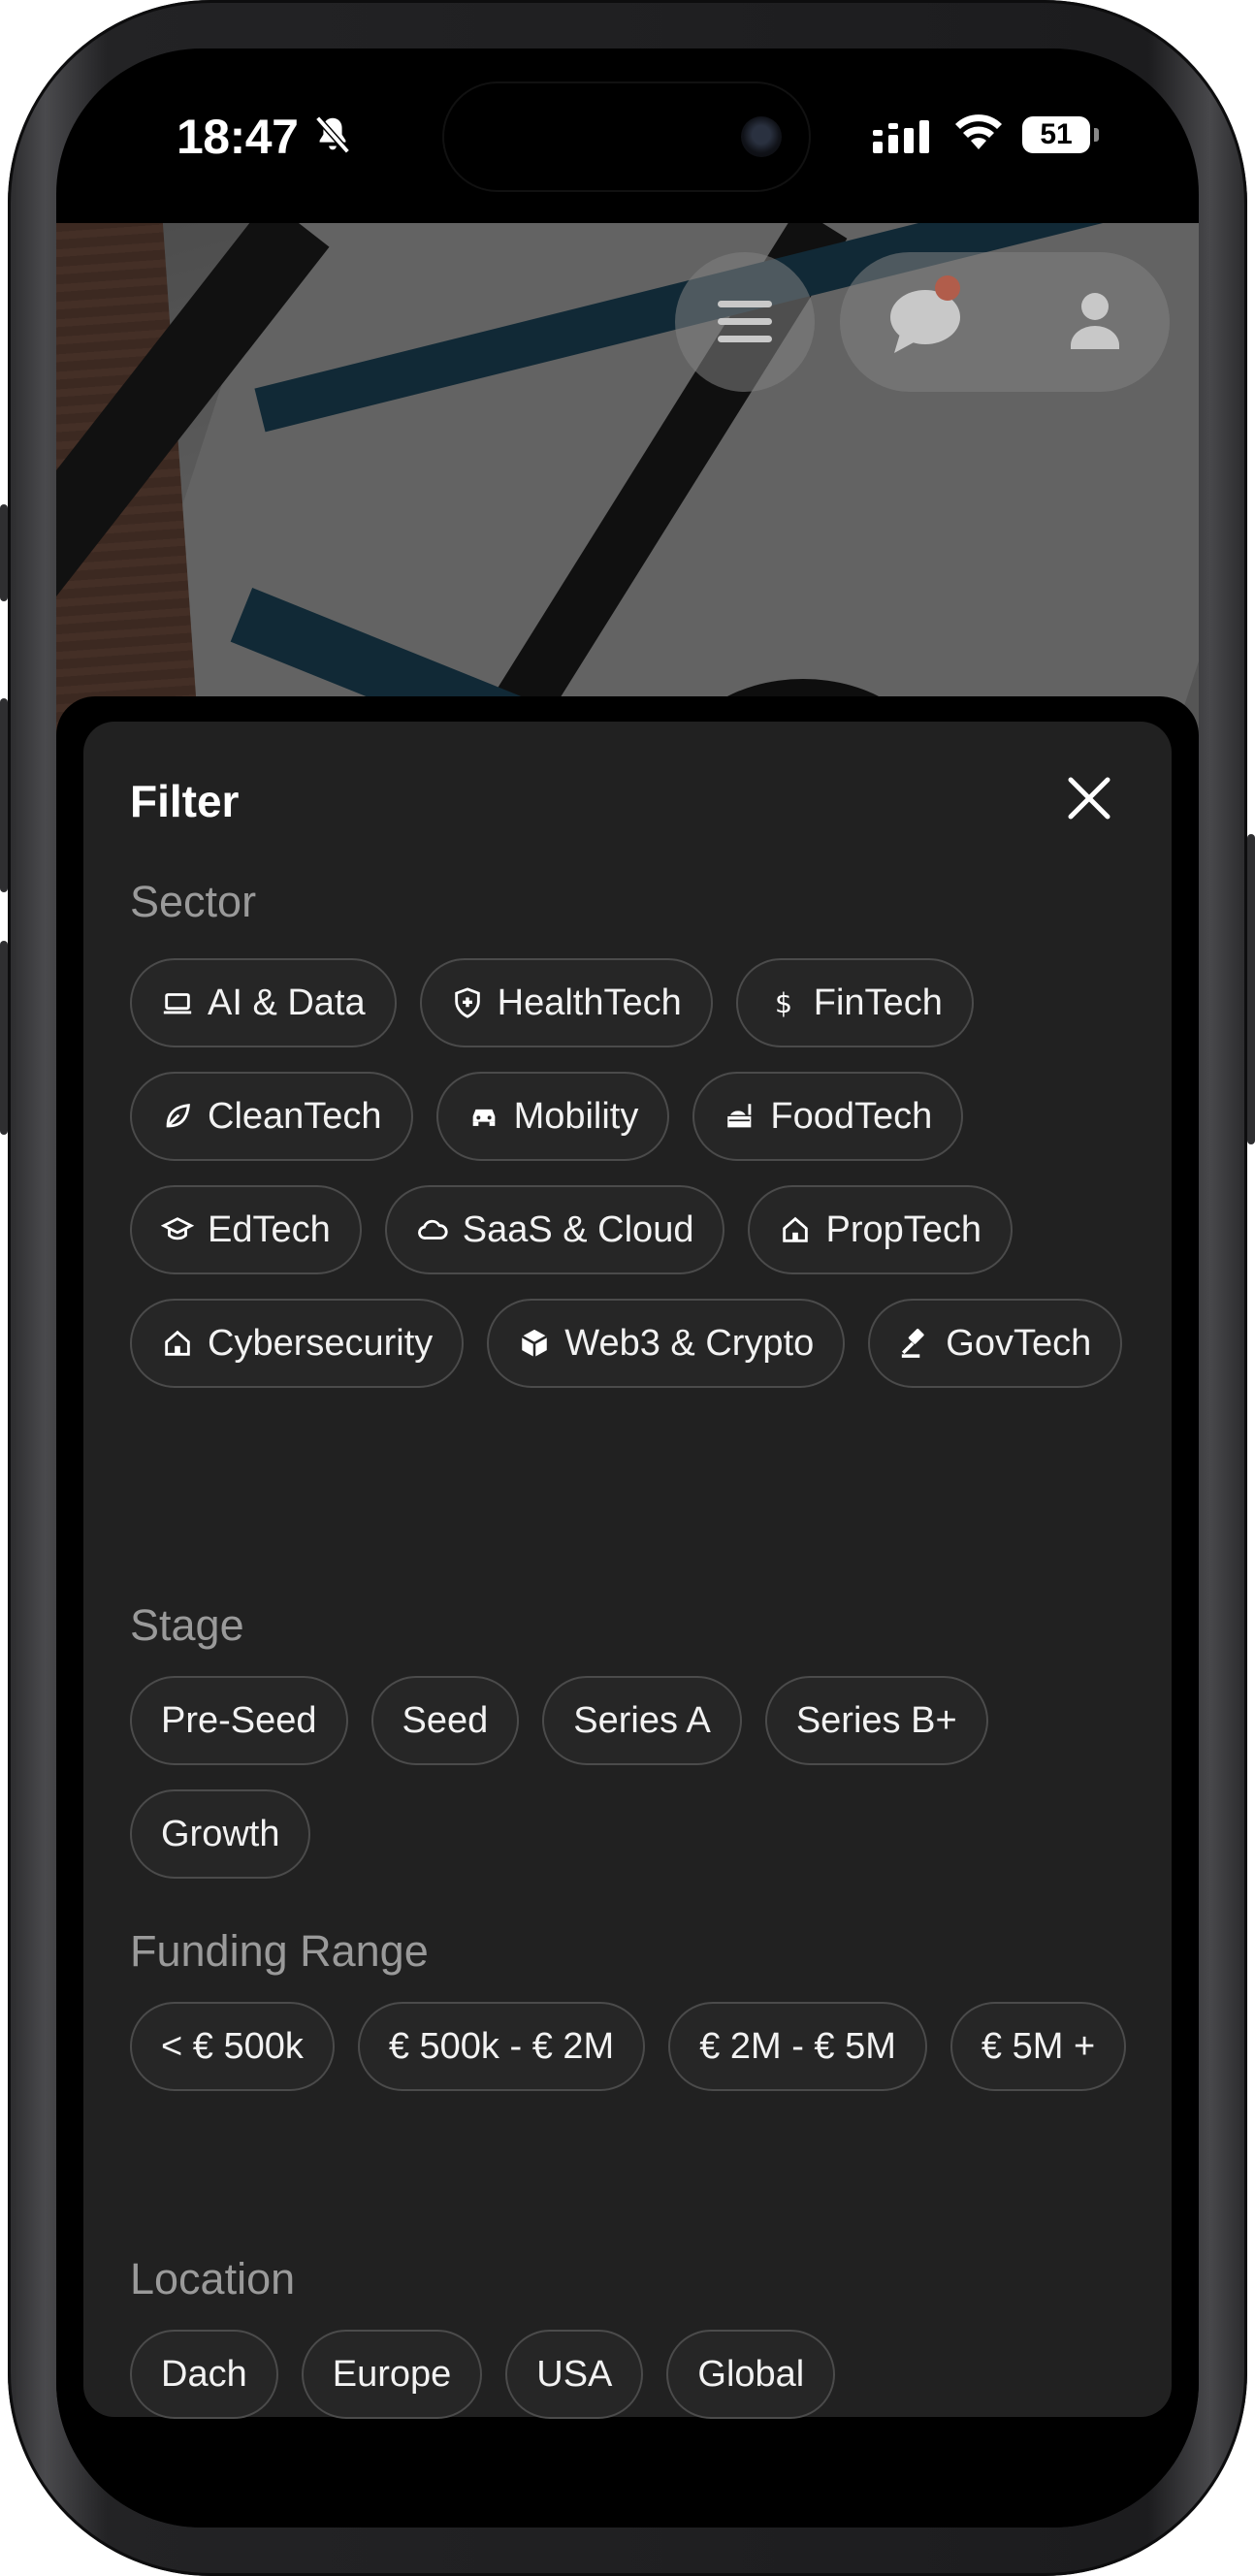 The height and width of the screenshot is (2576, 1255). Describe the element at coordinates (762, 136) in the screenshot. I see `camera-icon` at that location.